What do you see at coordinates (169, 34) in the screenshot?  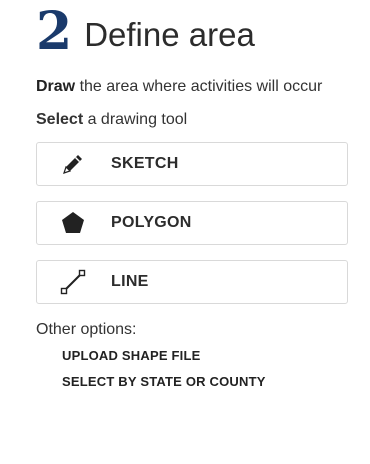 I see `step-title: Define area` at bounding box center [169, 34].